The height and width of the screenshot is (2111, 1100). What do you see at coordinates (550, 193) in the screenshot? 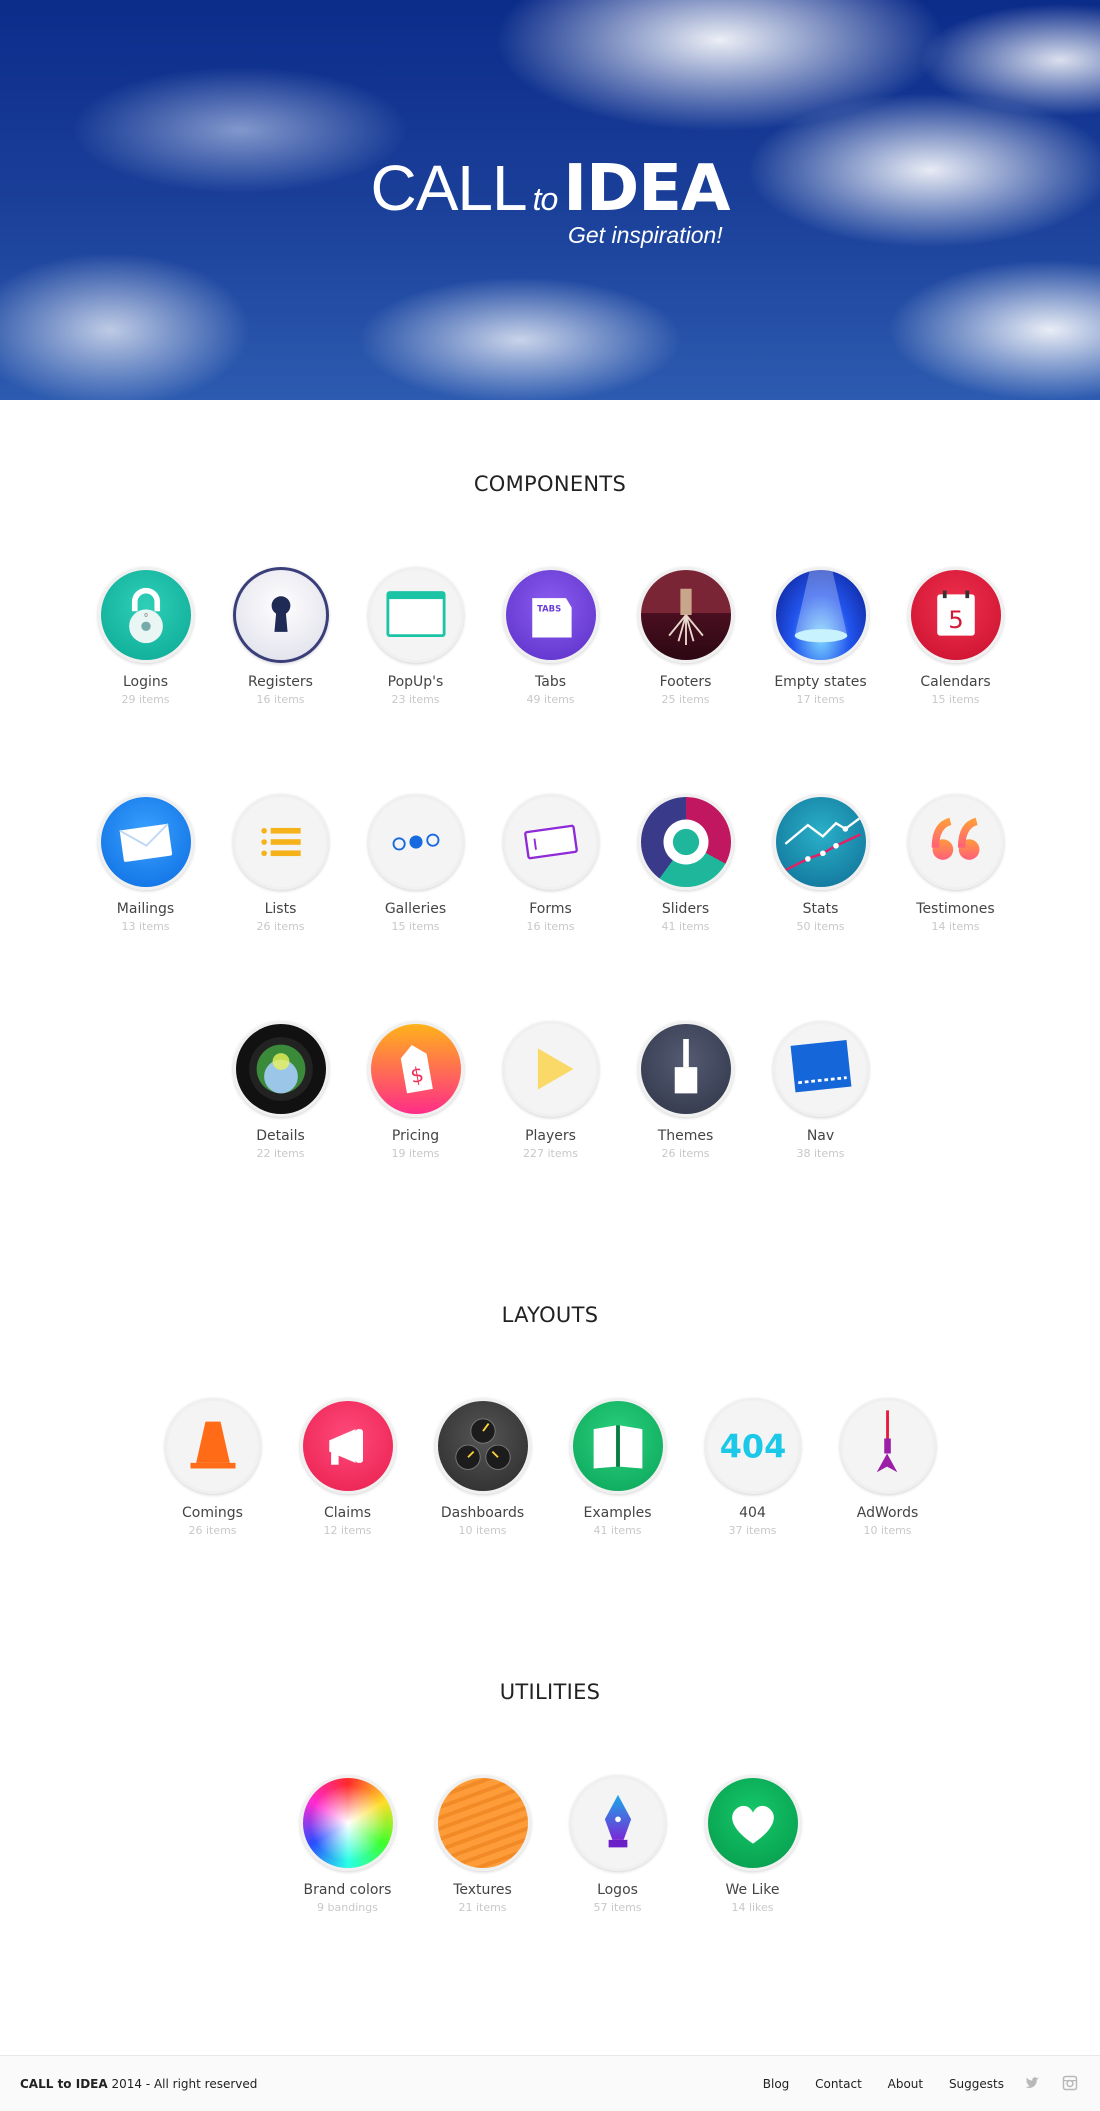
I see `site-logo-title: CALL toIDEA` at bounding box center [550, 193].